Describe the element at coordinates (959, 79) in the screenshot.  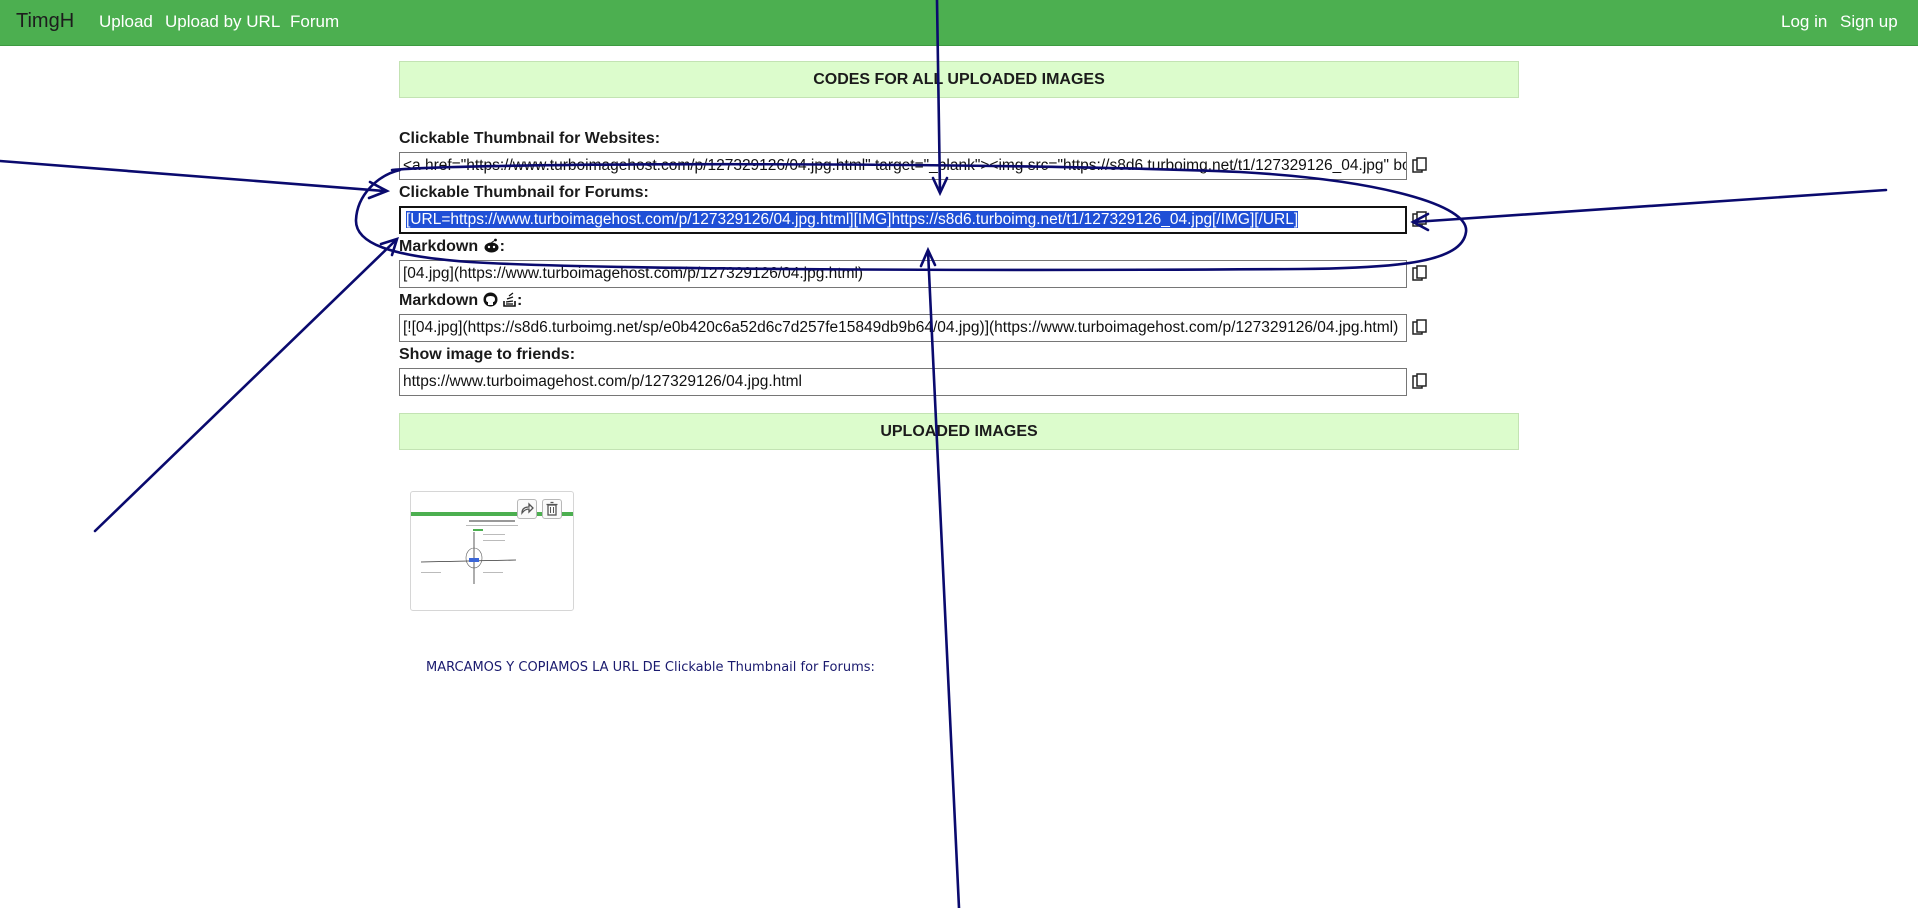
I see `codes-banner: CODES FOR ALL UPLOADED IMAGES` at that location.